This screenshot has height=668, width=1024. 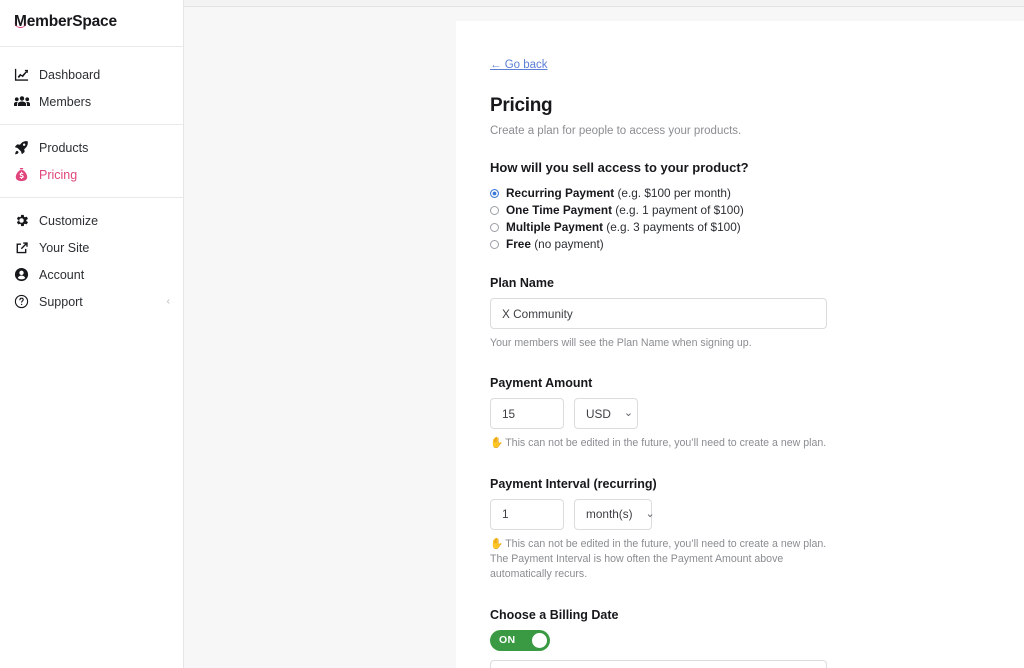 I want to click on billing-day-select: 1 ⌄, so click(x=658, y=663).